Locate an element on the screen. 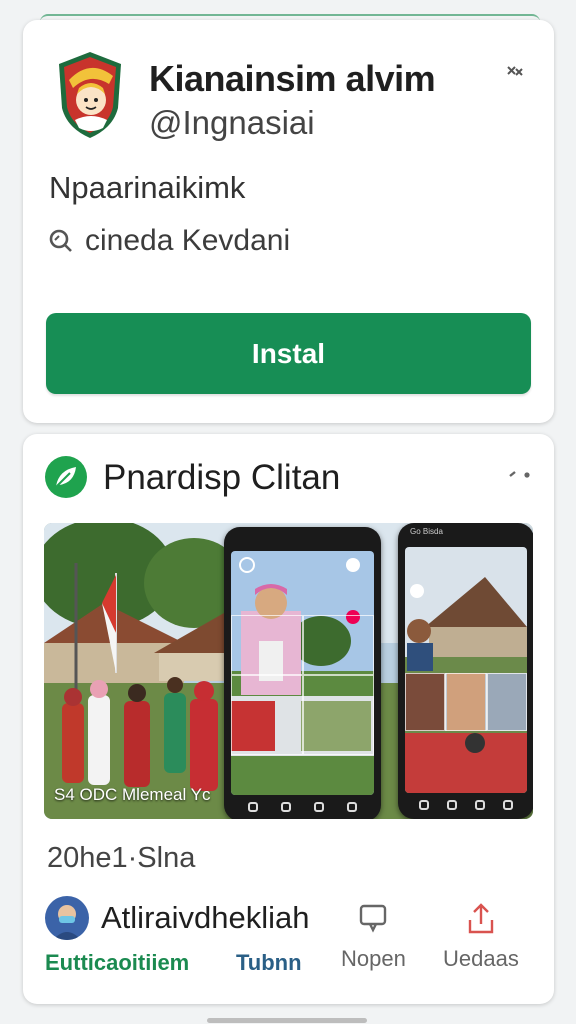 The image size is (576, 1024). app-meta-row: cineda Kevdani is located at coordinates (168, 241).